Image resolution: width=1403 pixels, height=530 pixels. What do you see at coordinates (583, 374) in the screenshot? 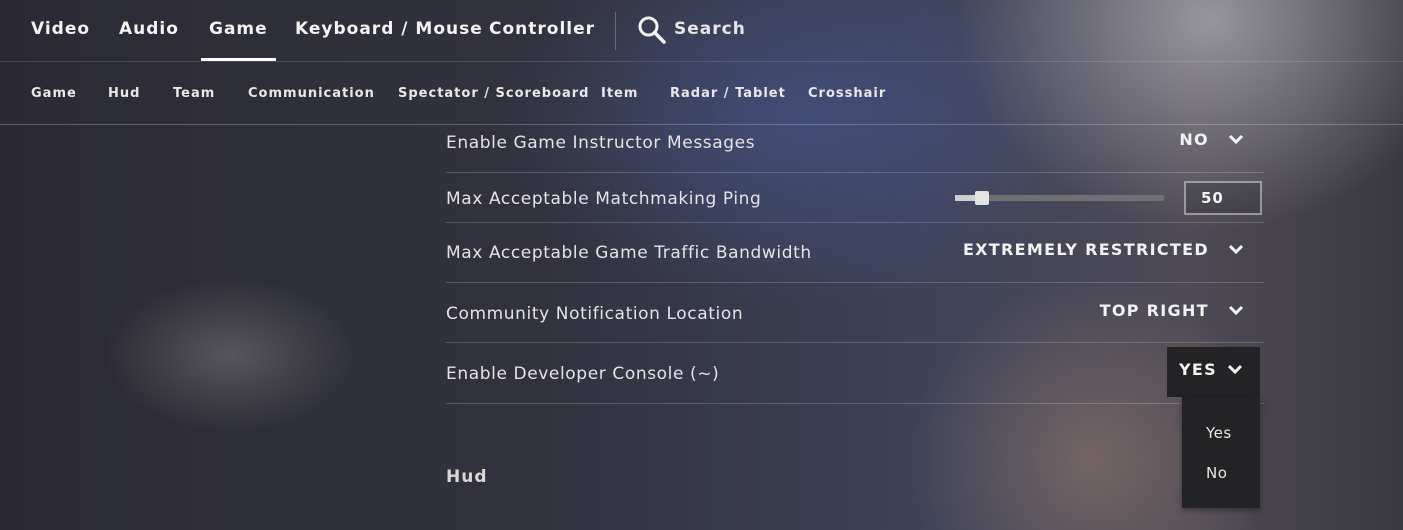
I see `setting-label: Enable Developer Console (~)` at bounding box center [583, 374].